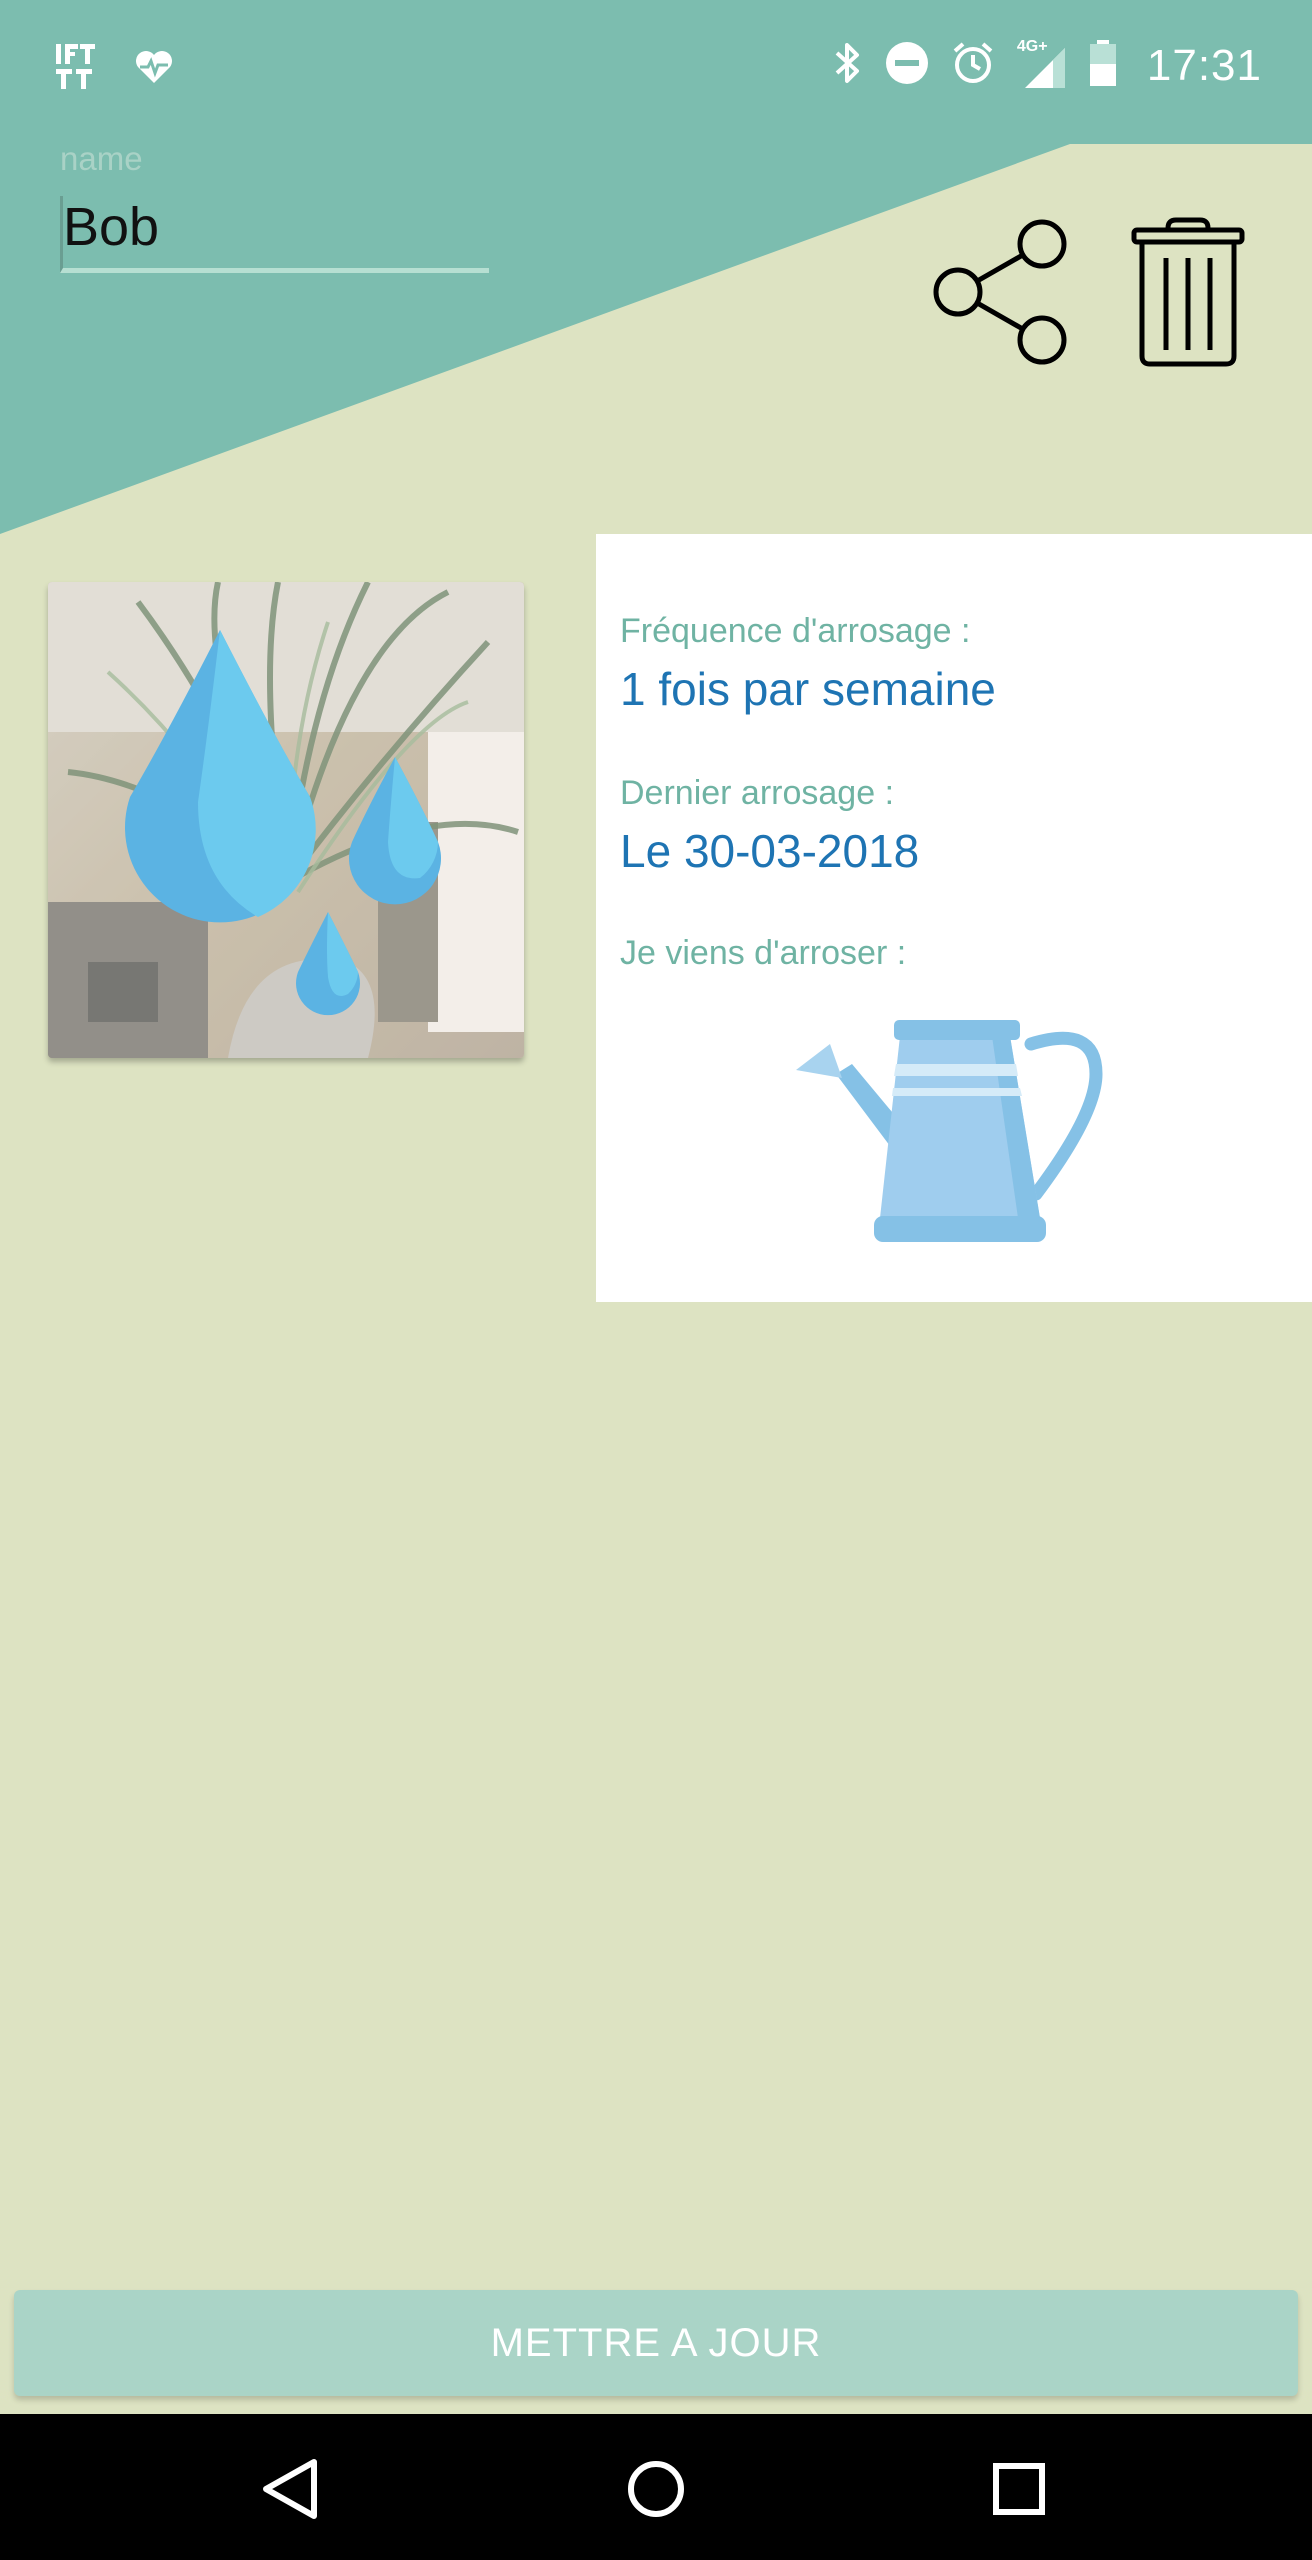  I want to click on home-icon, so click(656, 2489).